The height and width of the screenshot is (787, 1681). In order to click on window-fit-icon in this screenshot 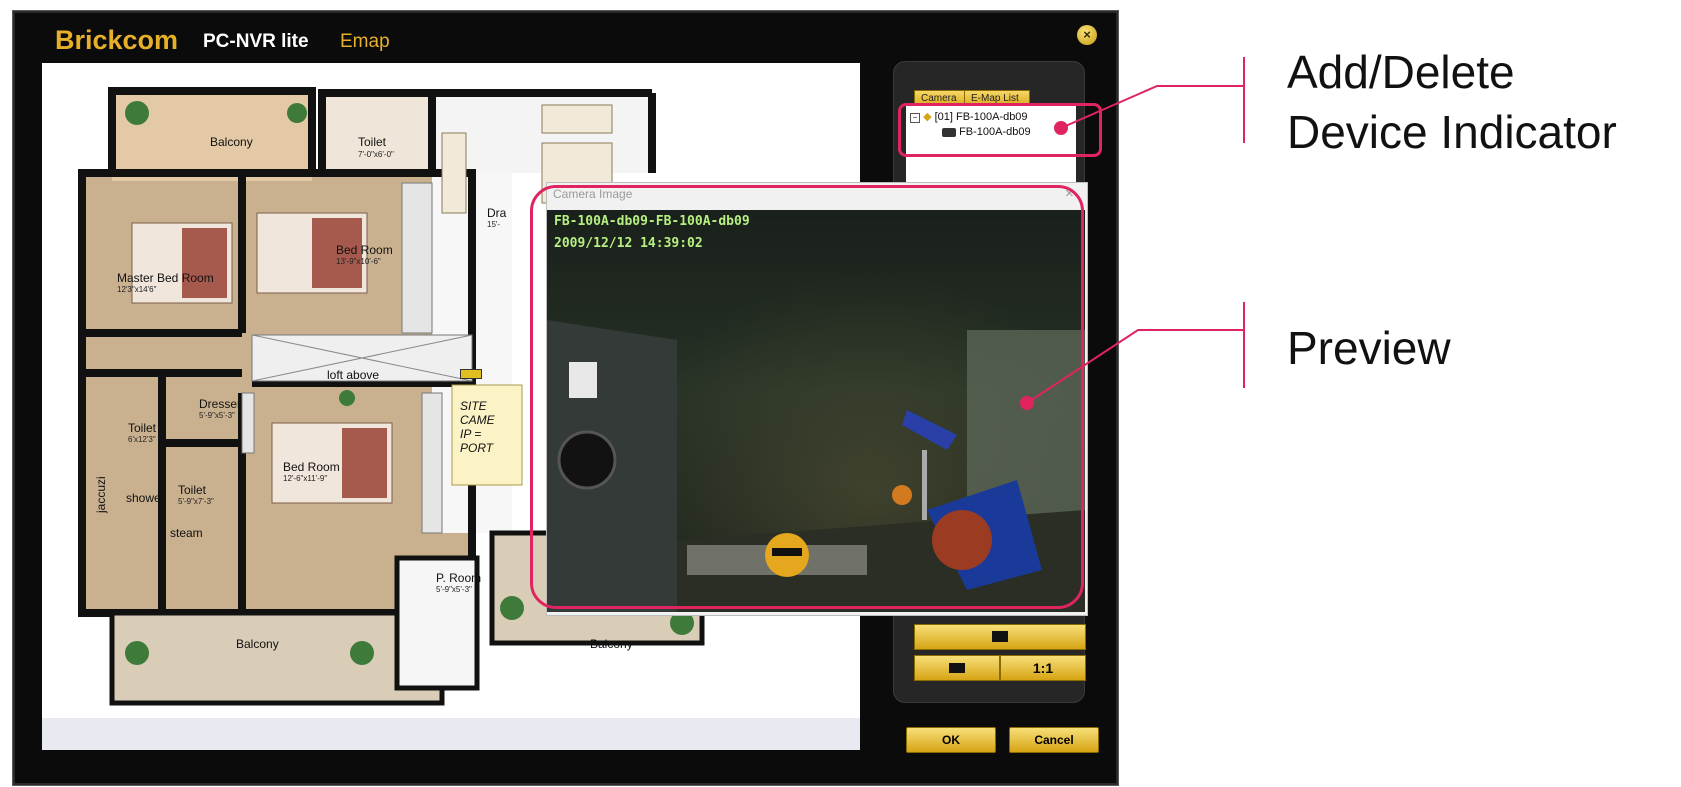, I will do `click(957, 668)`.